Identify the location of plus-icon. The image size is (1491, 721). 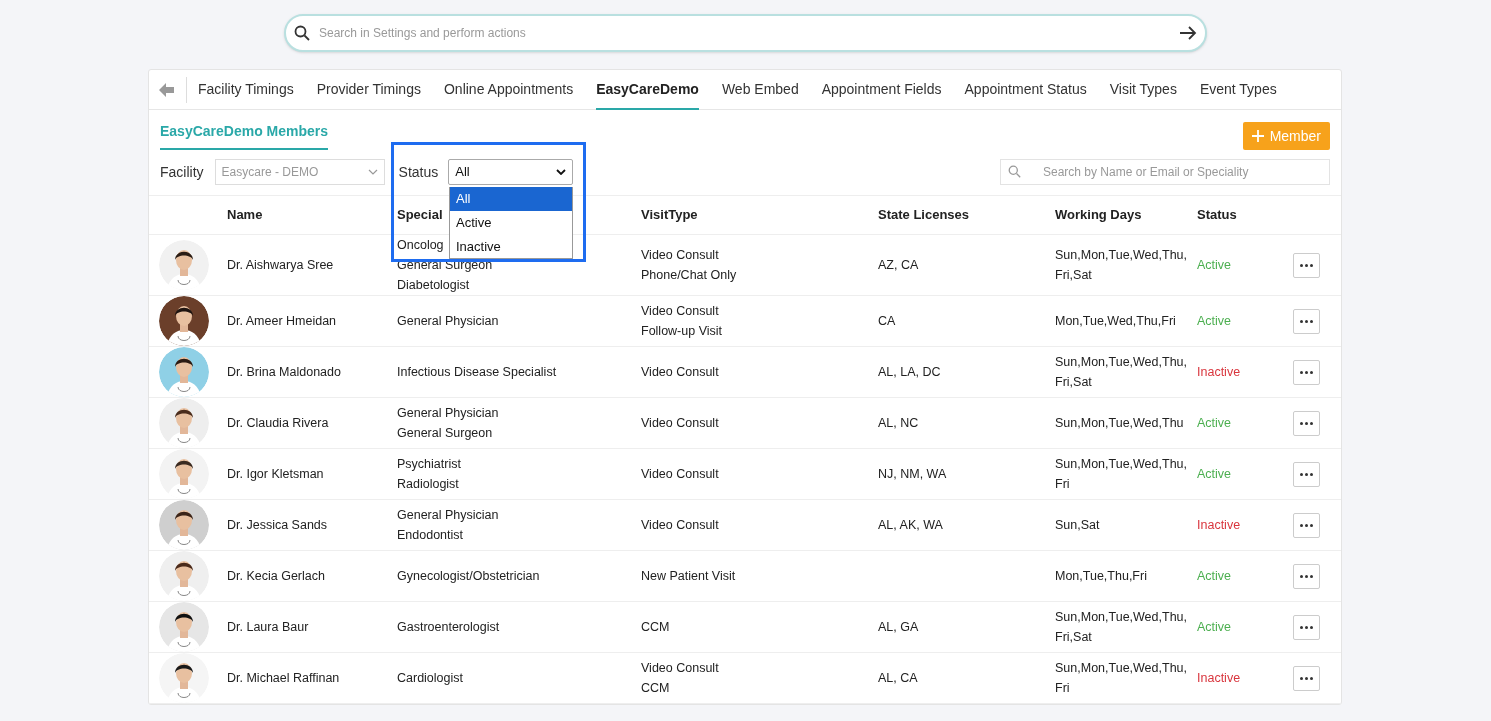
(1257, 136).